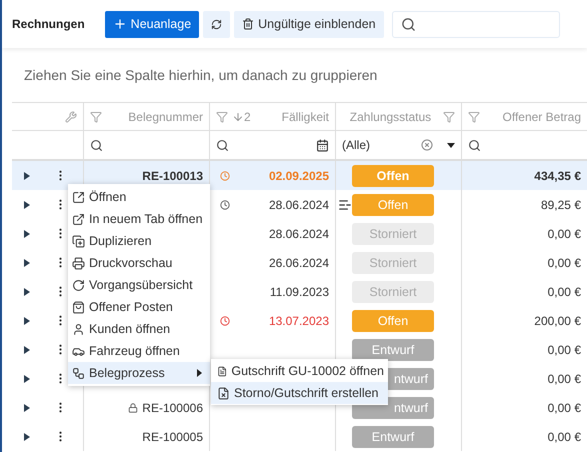 This screenshot has width=587, height=452. What do you see at coordinates (119, 24) in the screenshot?
I see `plus-icon` at bounding box center [119, 24].